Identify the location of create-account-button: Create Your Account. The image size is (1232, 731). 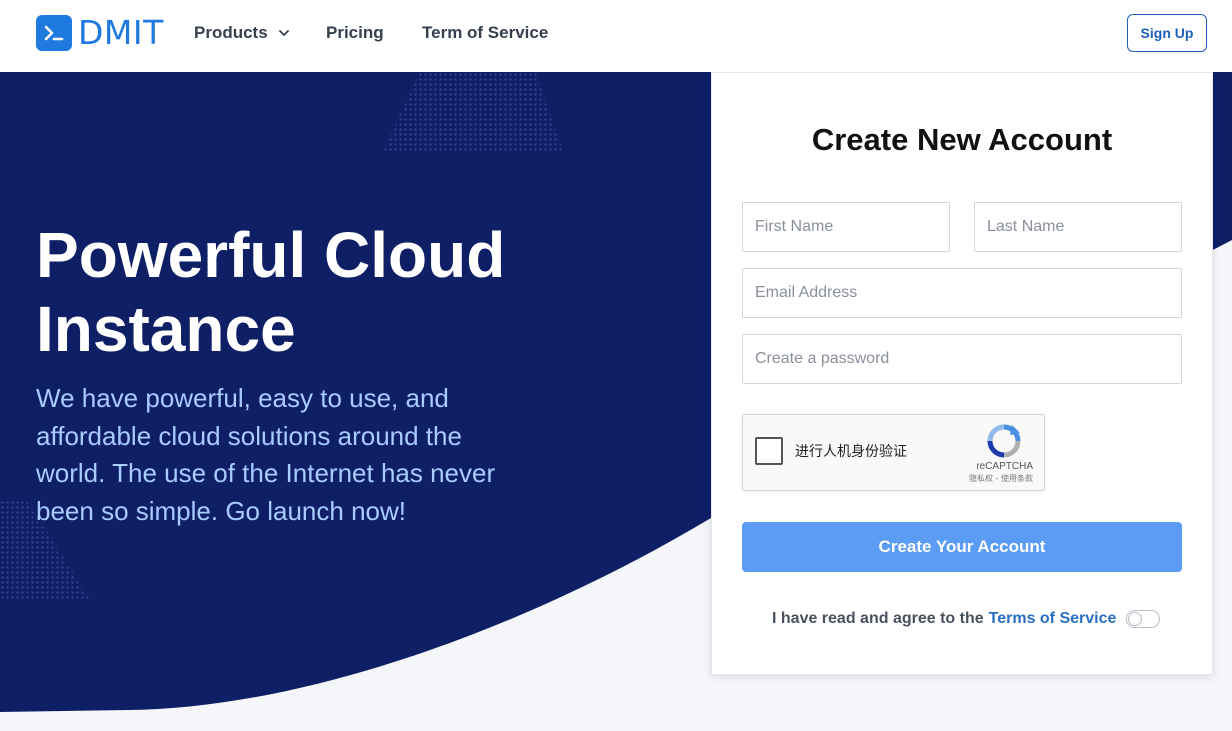
(962, 547).